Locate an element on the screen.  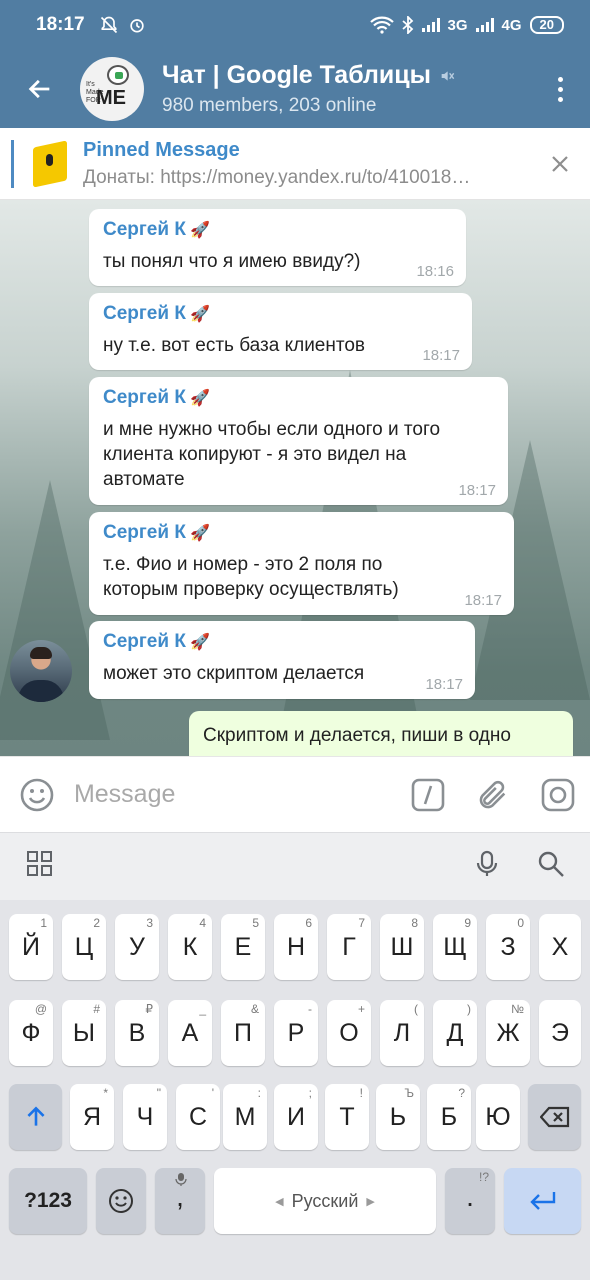
emoji-key is located at coordinates (121, 1201).